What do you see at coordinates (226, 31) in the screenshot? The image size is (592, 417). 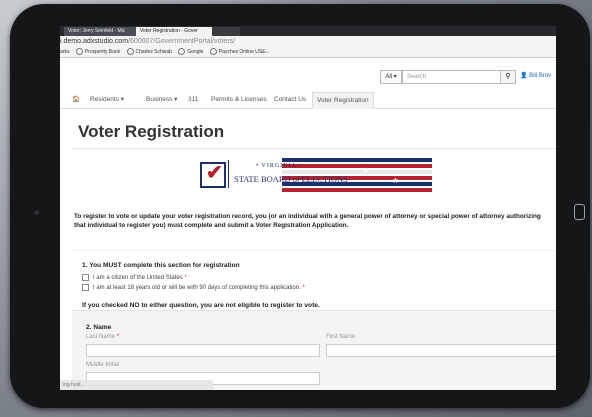 I see `new-tab` at bounding box center [226, 31].